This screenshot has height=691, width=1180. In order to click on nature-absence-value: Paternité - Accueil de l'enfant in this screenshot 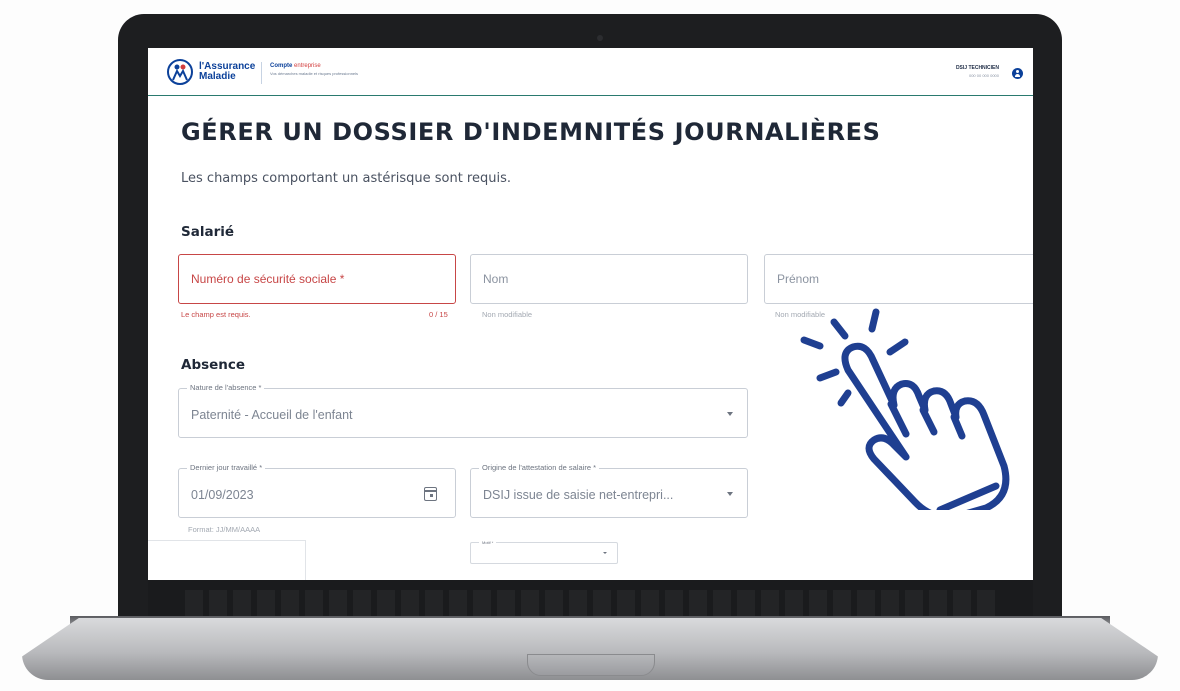, I will do `click(272, 415)`.